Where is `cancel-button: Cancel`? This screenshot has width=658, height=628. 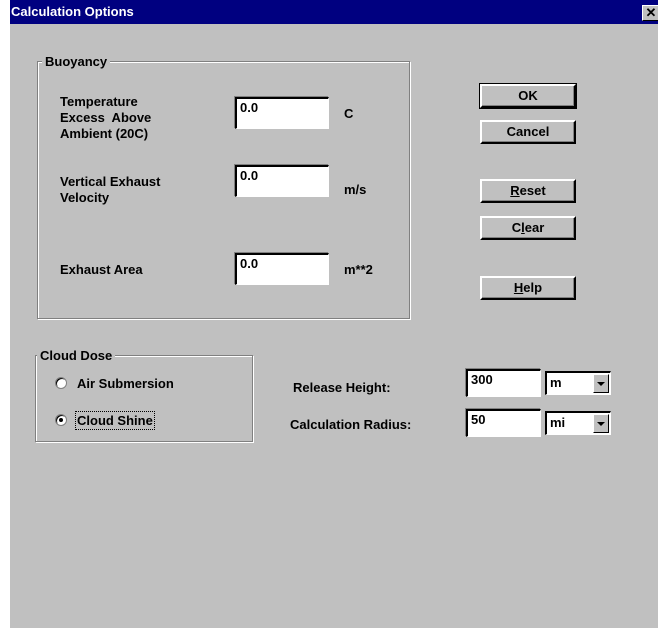
cancel-button: Cancel is located at coordinates (528, 132).